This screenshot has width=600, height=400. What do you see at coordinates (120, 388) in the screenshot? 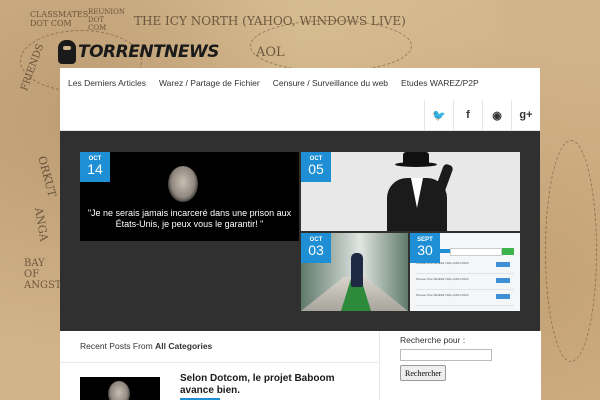
I see `post-thumbnail` at bounding box center [120, 388].